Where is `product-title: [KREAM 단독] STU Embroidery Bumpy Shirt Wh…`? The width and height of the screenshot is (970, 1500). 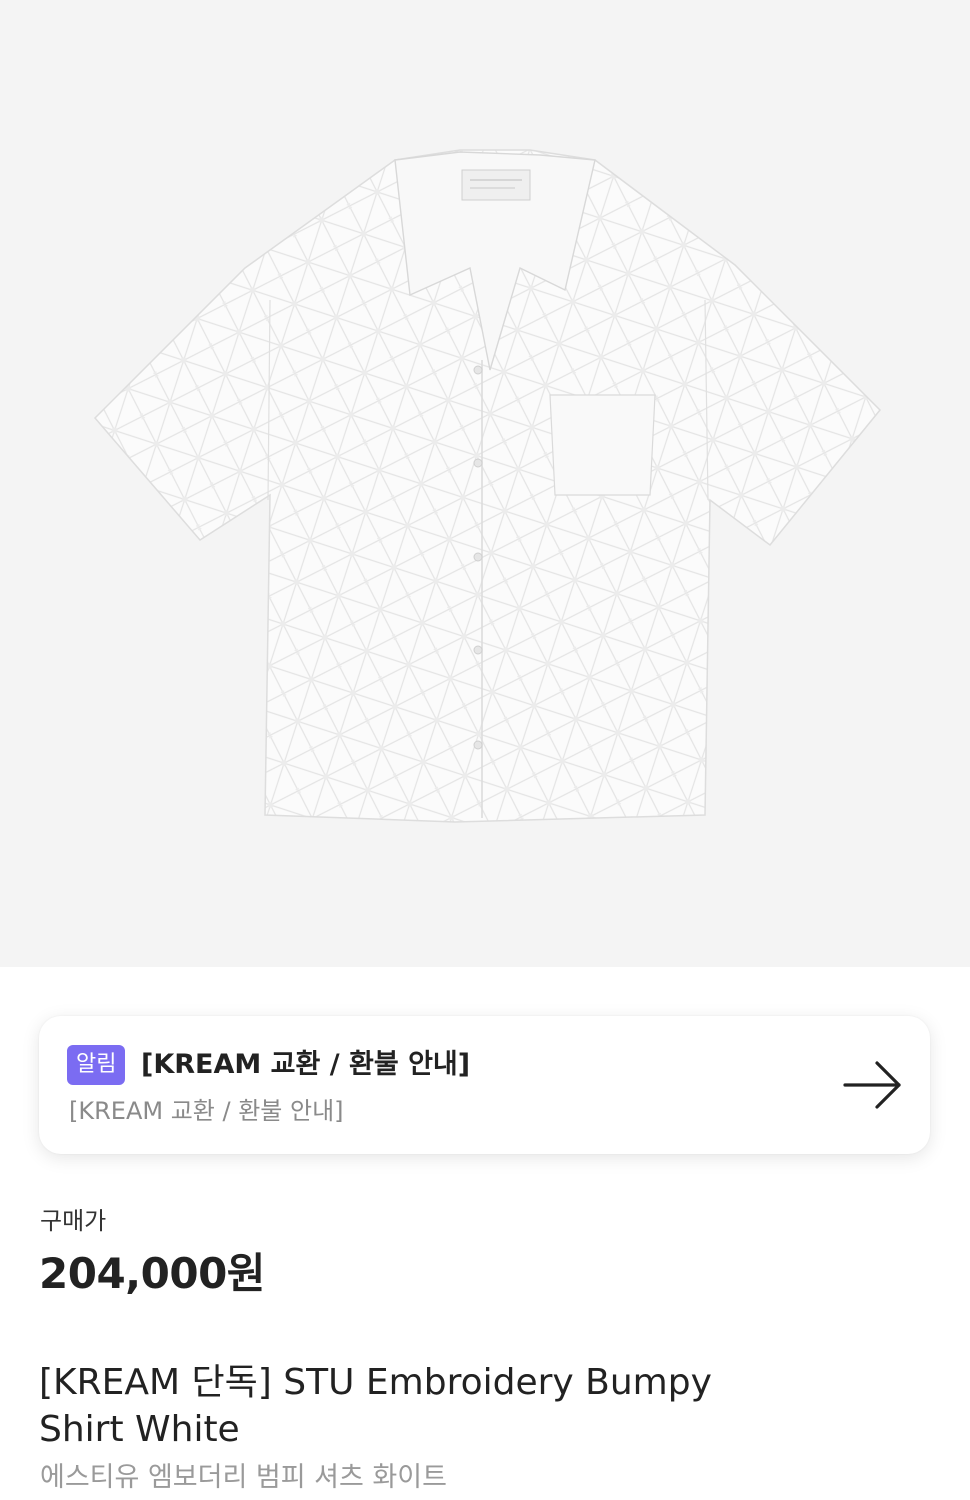 product-title: [KREAM 단독] STU Embroidery Bumpy Shirt Wh… is located at coordinates (375, 1406).